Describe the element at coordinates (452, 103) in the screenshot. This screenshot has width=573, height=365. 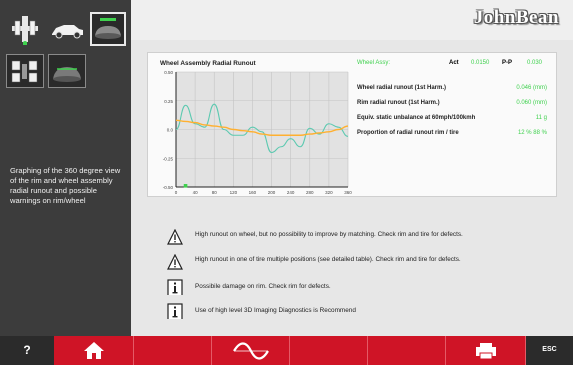
I see `measurement-row: Rim radial runout (1st Harm.) 0.060 (mm)` at that location.